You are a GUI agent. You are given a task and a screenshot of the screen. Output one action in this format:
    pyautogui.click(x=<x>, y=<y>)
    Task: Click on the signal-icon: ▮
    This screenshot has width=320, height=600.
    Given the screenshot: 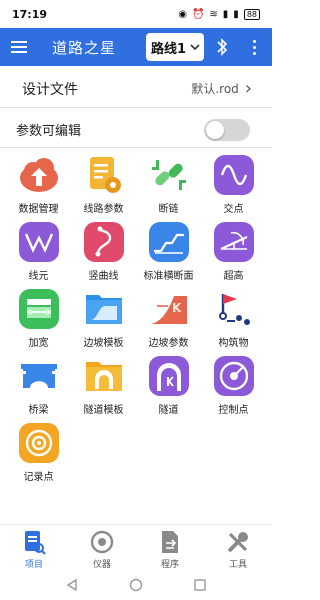 What is the action you would take?
    pyautogui.click(x=225, y=14)
    